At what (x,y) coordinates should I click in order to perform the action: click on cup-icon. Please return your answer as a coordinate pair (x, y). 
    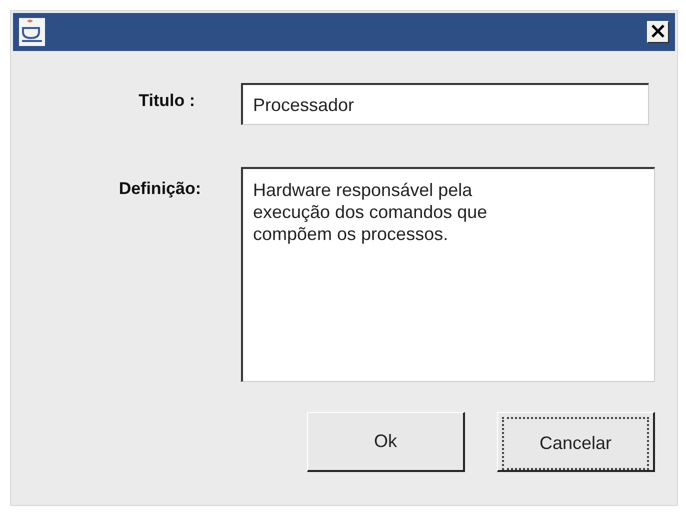
    Looking at the image, I should click on (32, 32).